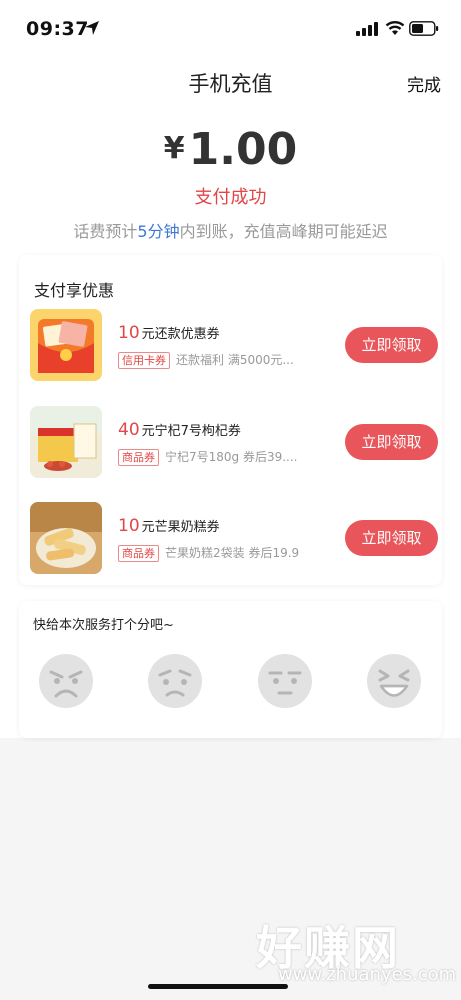 This screenshot has width=461, height=1000. What do you see at coordinates (230, 669) in the screenshot?
I see `rating-card: 快给本次服务打个分吧~` at bounding box center [230, 669].